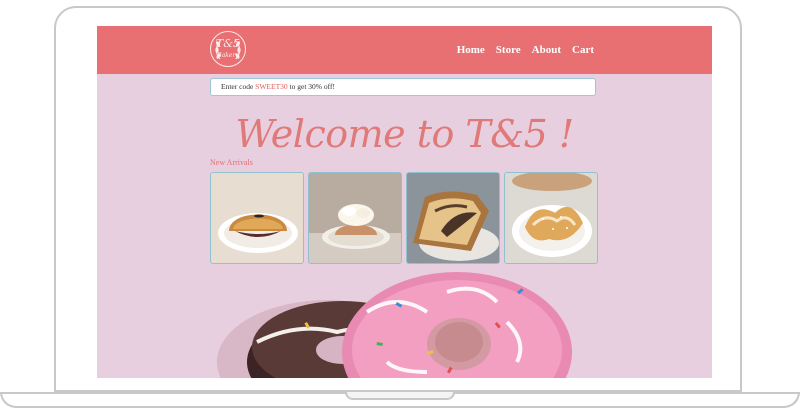  I want to click on chocolate-loaf-image, so click(453, 218).